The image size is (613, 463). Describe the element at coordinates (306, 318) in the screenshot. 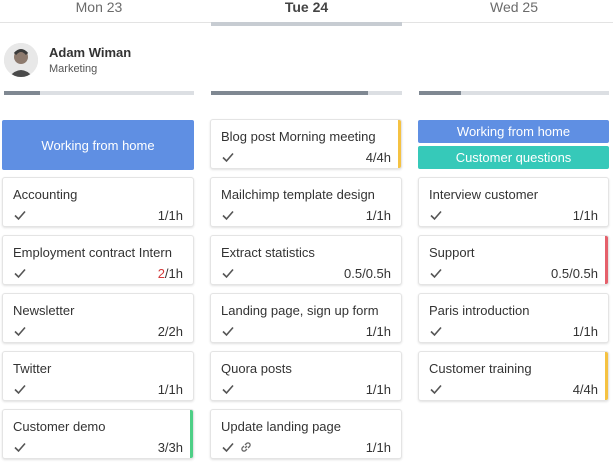

I see `task-card: Landing page, sign up form 1/1h` at that location.